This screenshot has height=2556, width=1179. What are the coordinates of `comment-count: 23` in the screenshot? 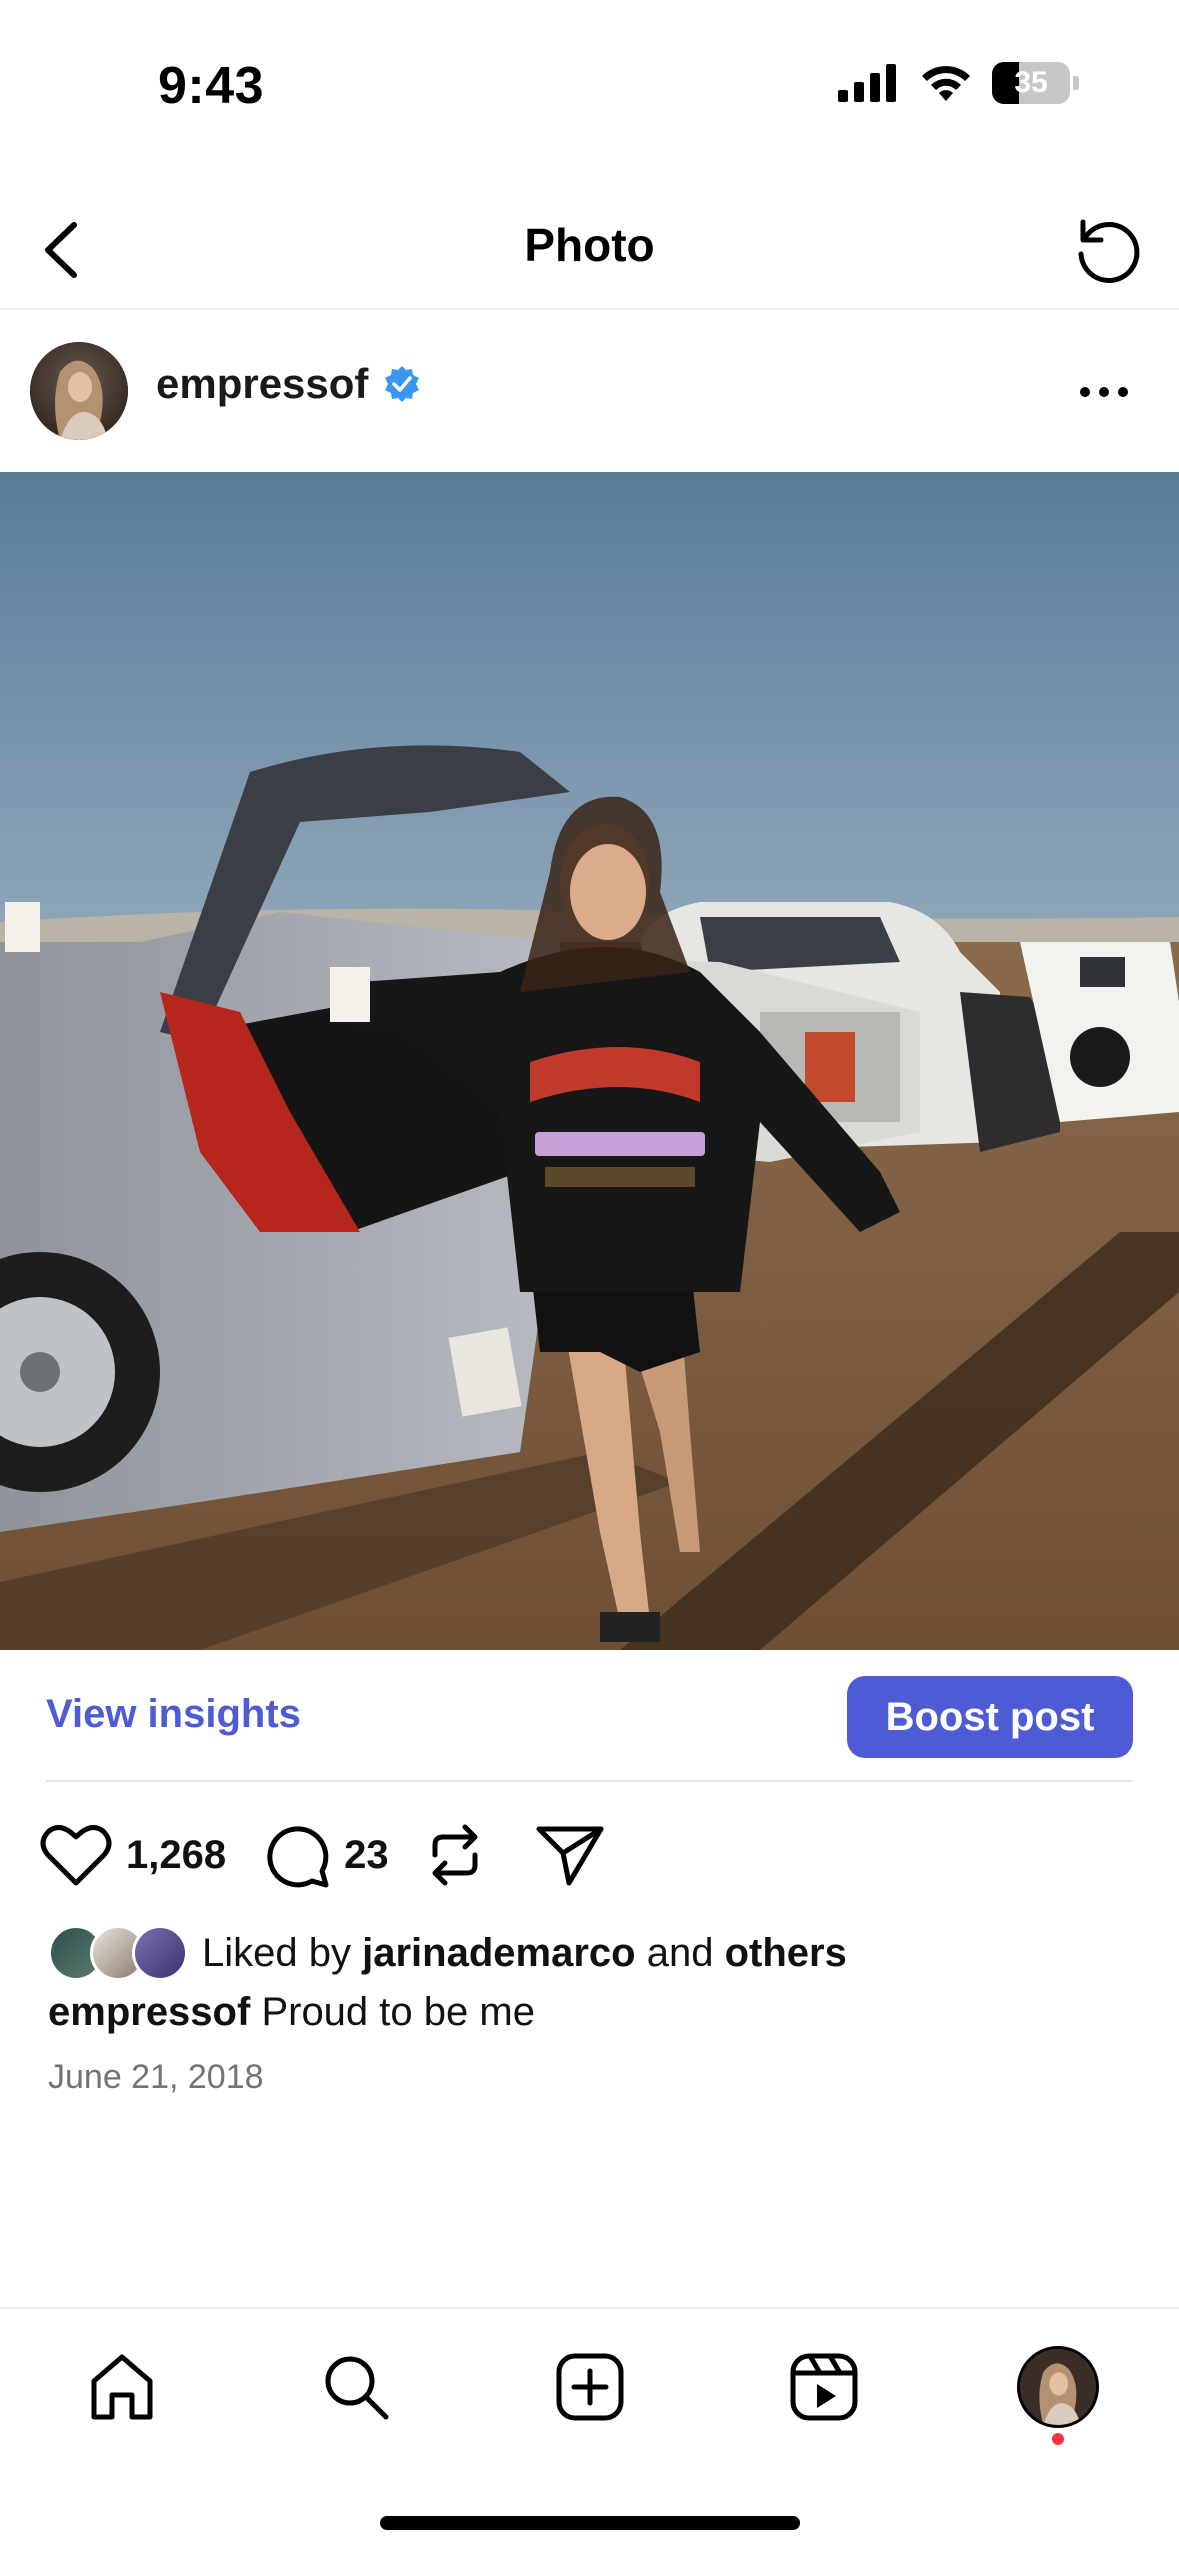 It's located at (366, 1855).